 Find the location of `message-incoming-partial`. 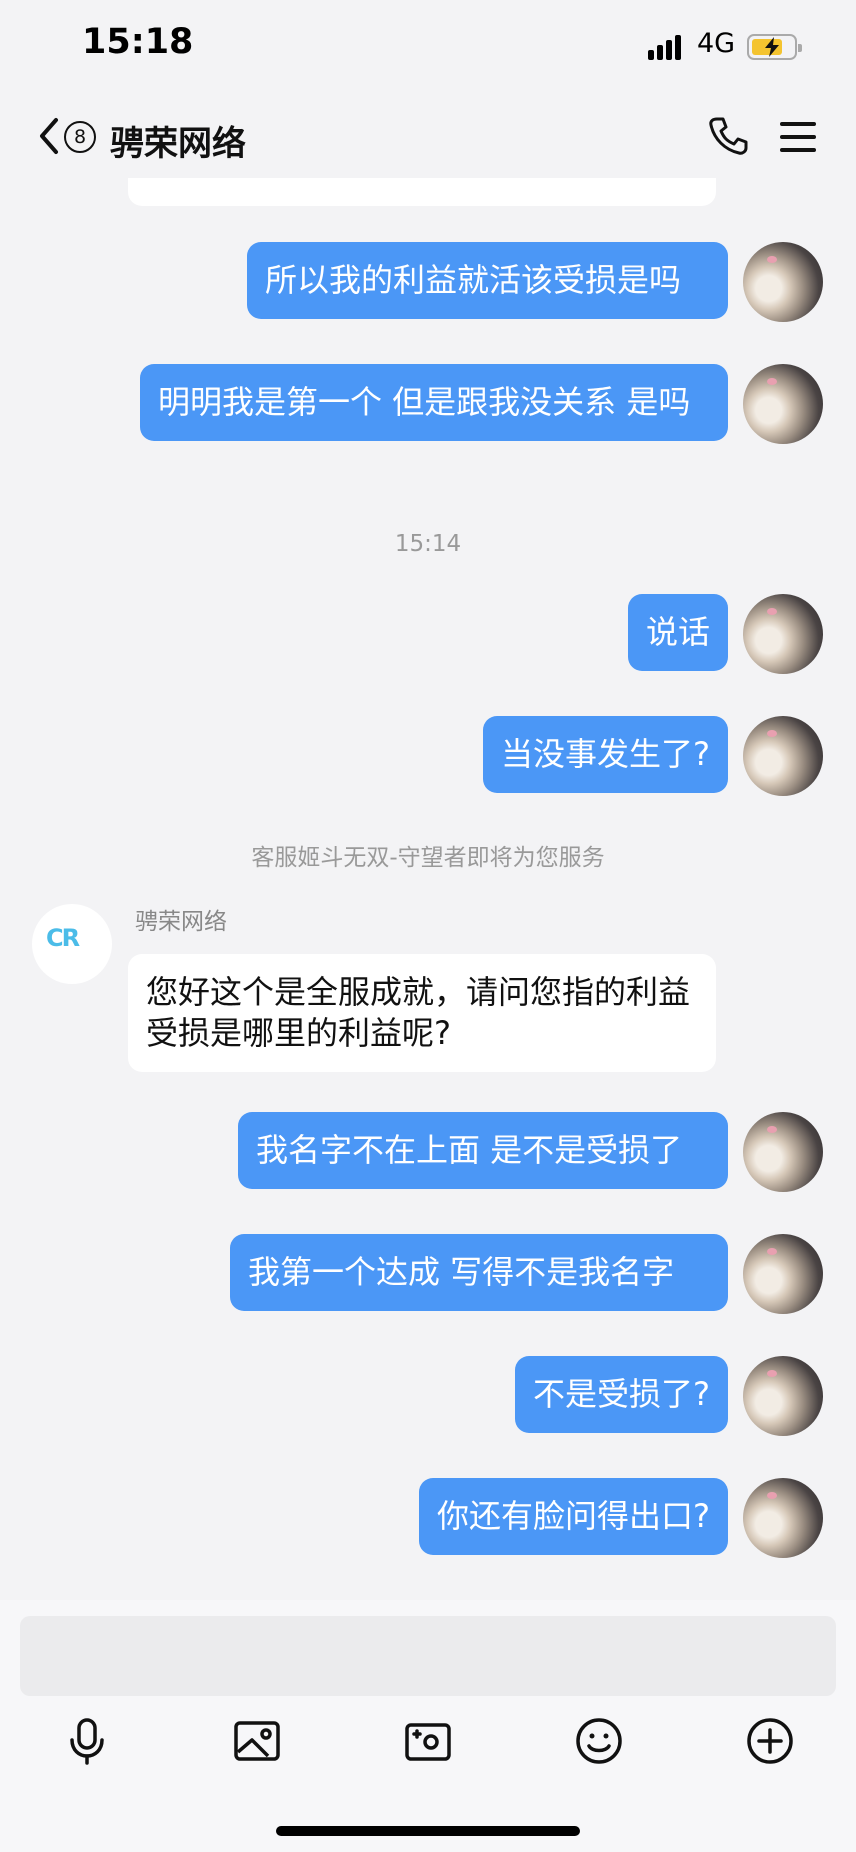

message-incoming-partial is located at coordinates (422, 192).